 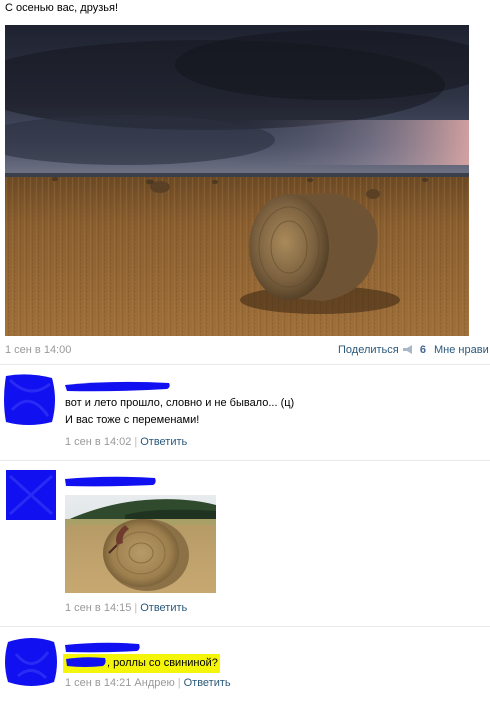 I want to click on comment-meta: 1 сен в 14:15 | Ответить, so click(x=126, y=608).